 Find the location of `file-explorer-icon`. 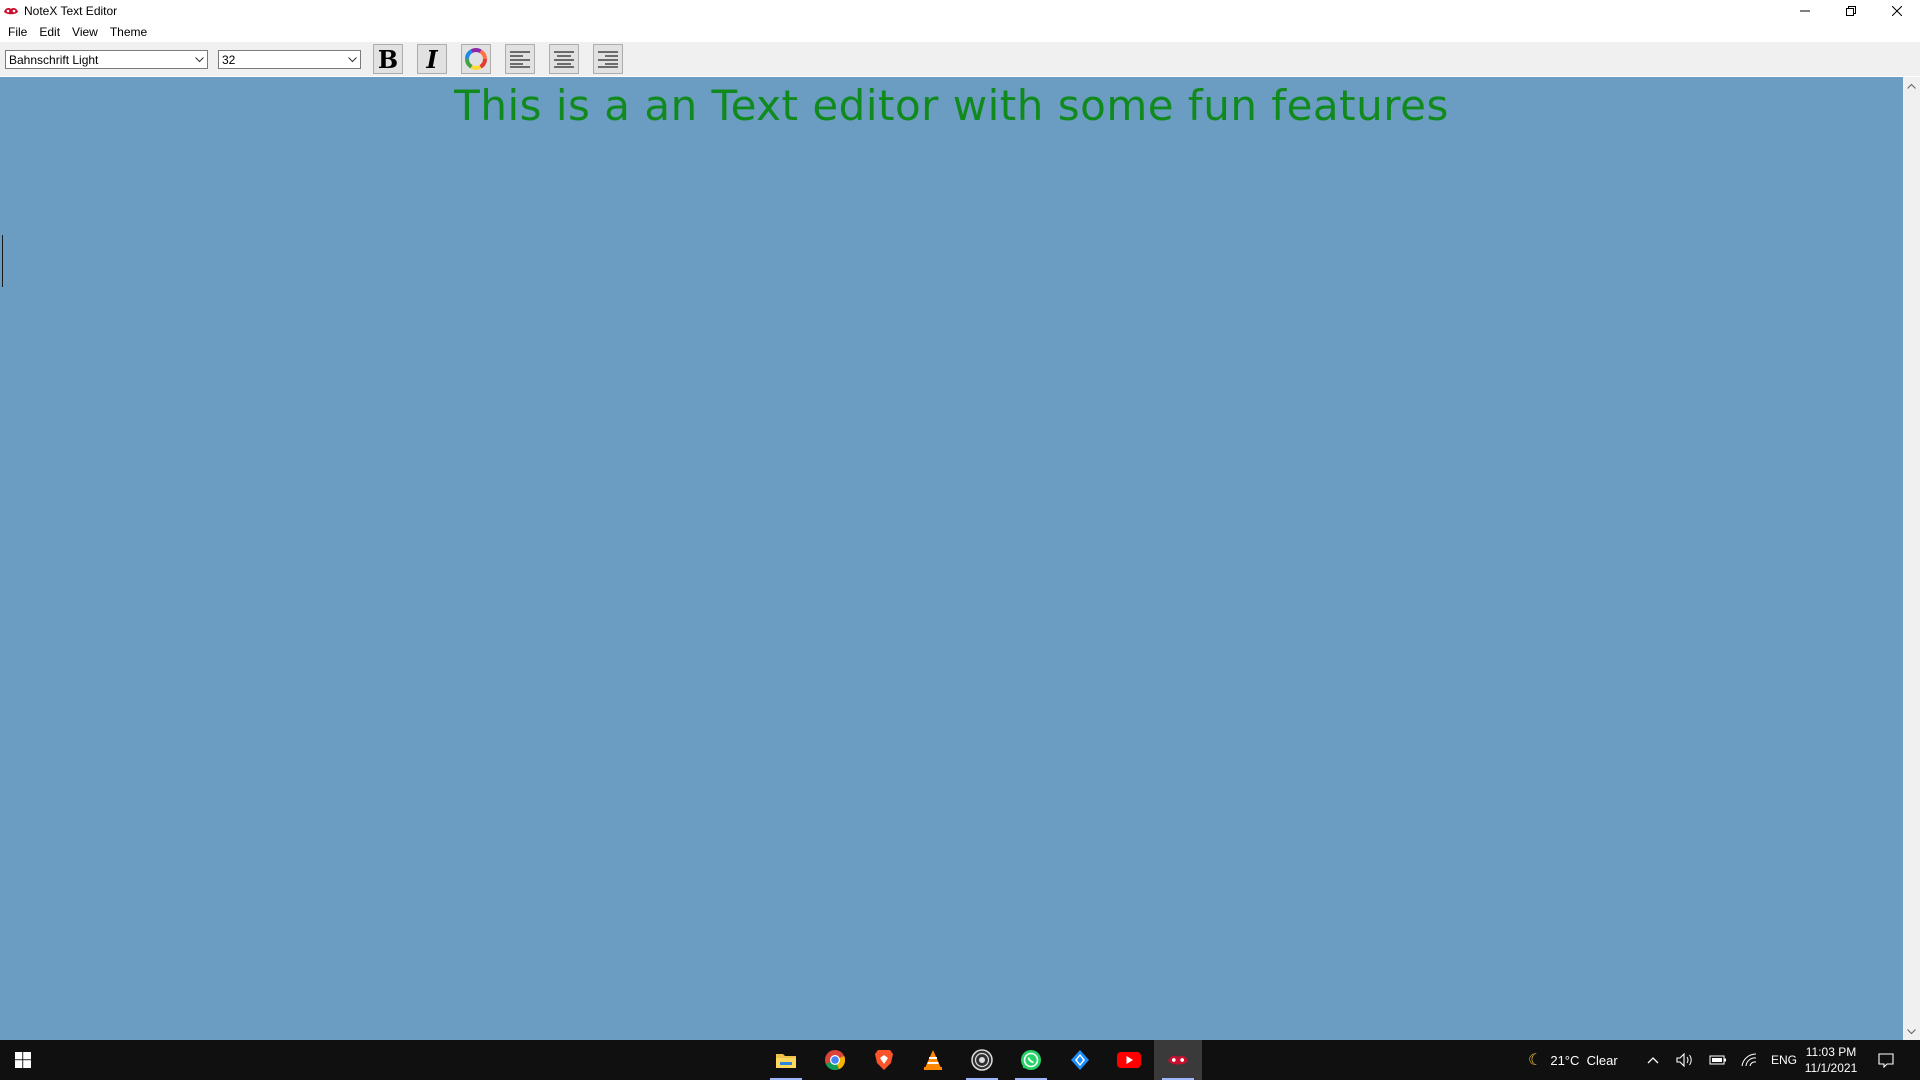

file-explorer-icon is located at coordinates (786, 1061).